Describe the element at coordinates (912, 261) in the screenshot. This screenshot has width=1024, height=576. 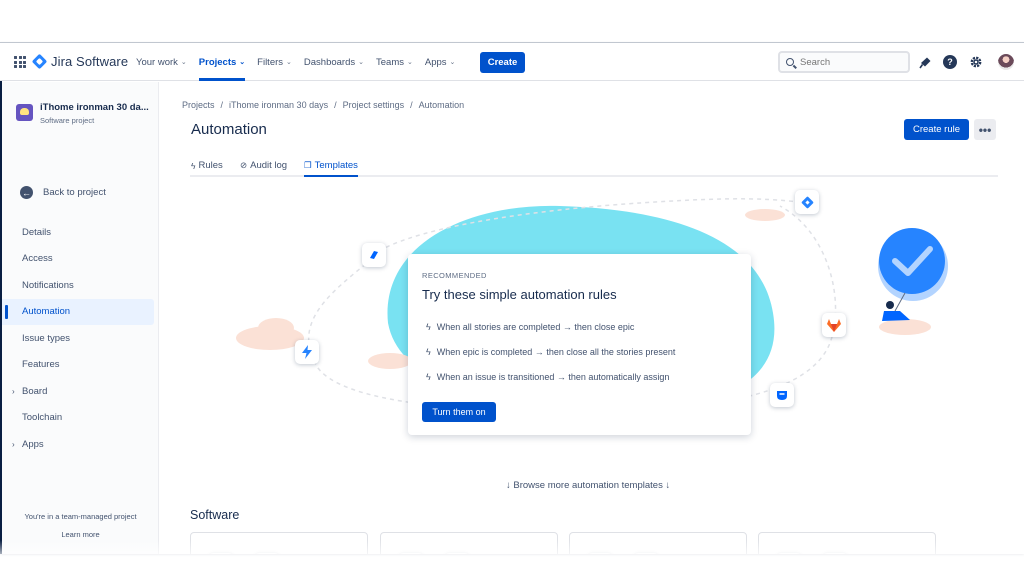
I see `checkmark-badge` at that location.